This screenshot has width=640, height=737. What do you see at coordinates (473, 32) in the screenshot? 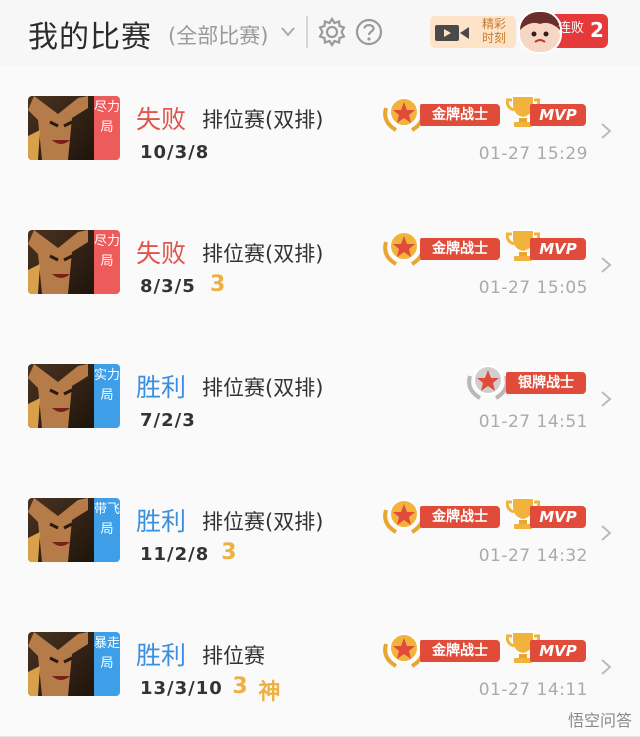
I see `highlight-moments-button: 精彩 时刻` at bounding box center [473, 32].